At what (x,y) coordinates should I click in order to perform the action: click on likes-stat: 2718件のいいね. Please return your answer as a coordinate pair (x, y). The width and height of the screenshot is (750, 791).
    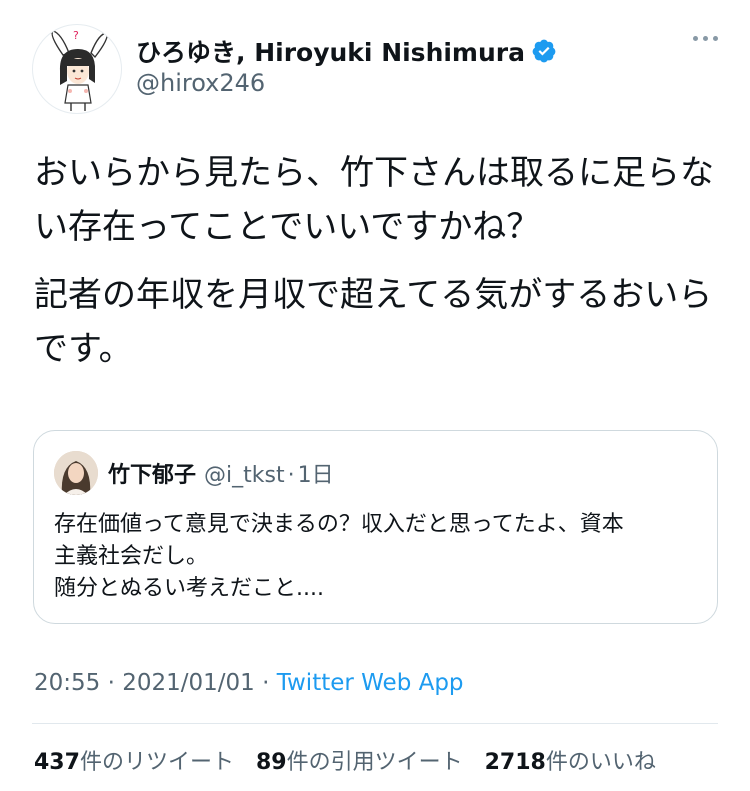
    Looking at the image, I should click on (570, 760).